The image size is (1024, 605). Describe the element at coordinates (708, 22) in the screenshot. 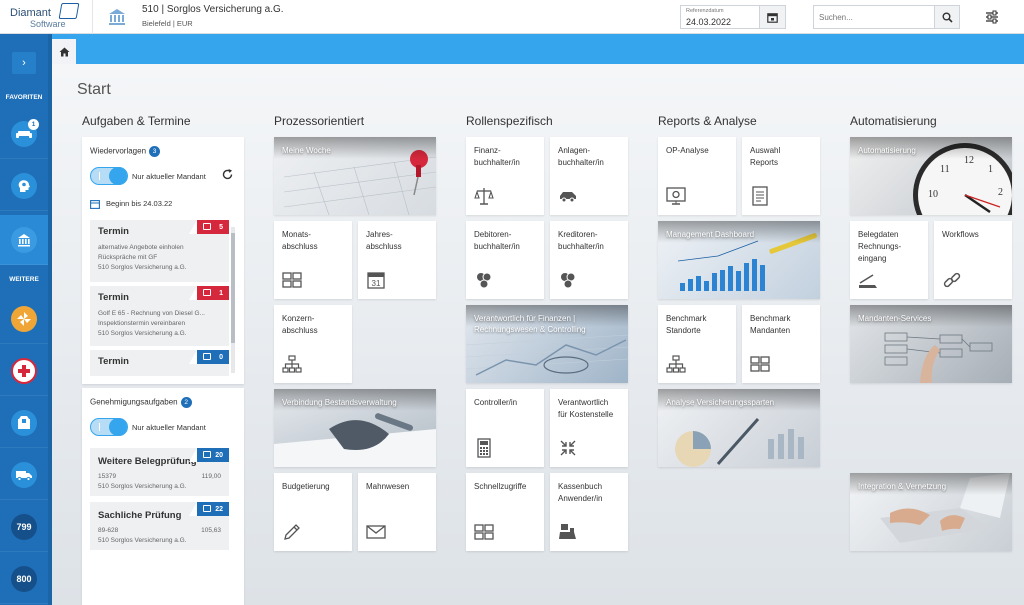

I see `reference-date-value: 24.03.2022` at that location.